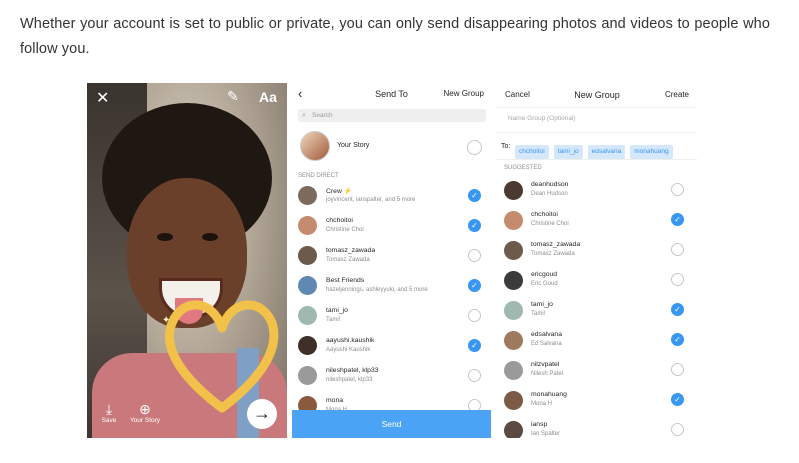 This screenshot has height=463, width=799. I want to click on contact-name: nilzvpatel, so click(545, 364).